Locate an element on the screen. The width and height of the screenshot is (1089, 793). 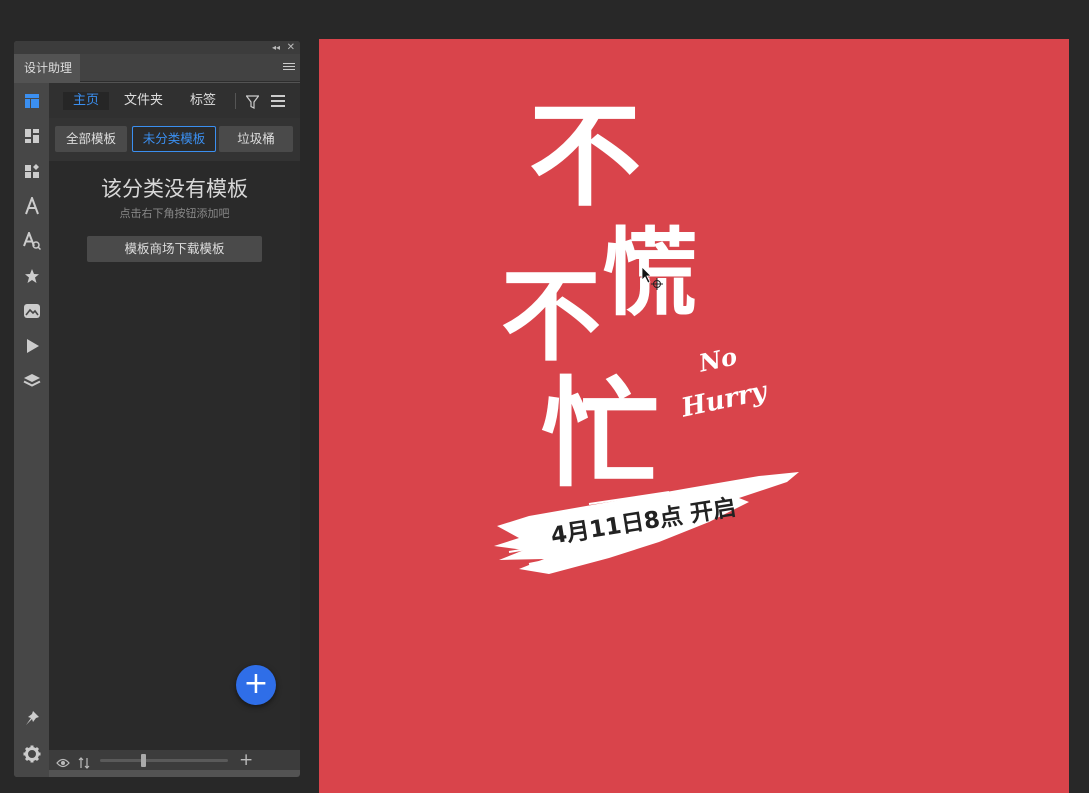
cursor-move-icon is located at coordinates (652, 278).